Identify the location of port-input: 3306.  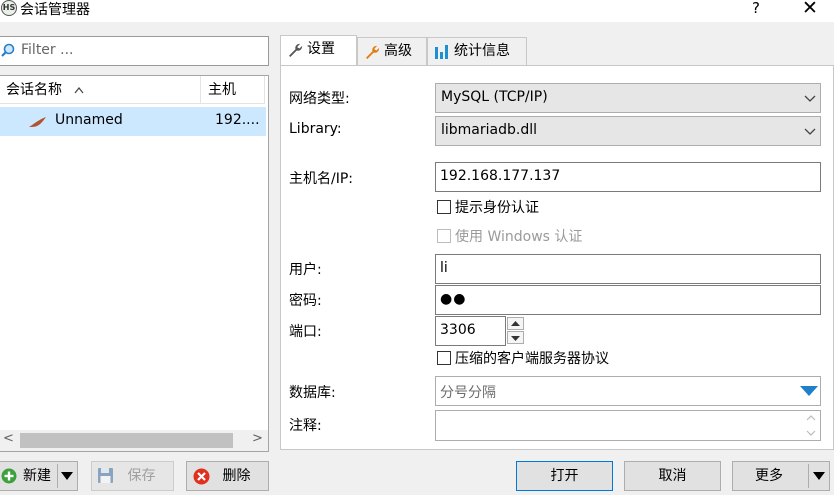
(470, 331).